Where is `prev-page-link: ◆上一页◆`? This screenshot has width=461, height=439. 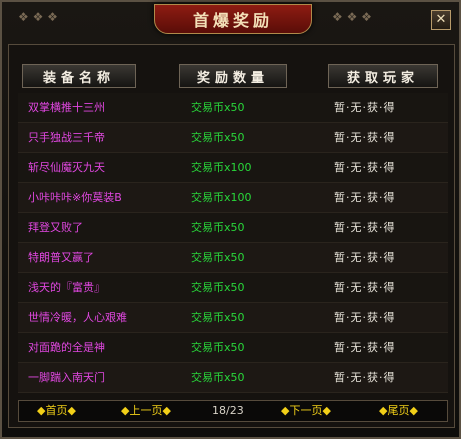
prev-page-link: ◆上一页◆ is located at coordinates (146, 411).